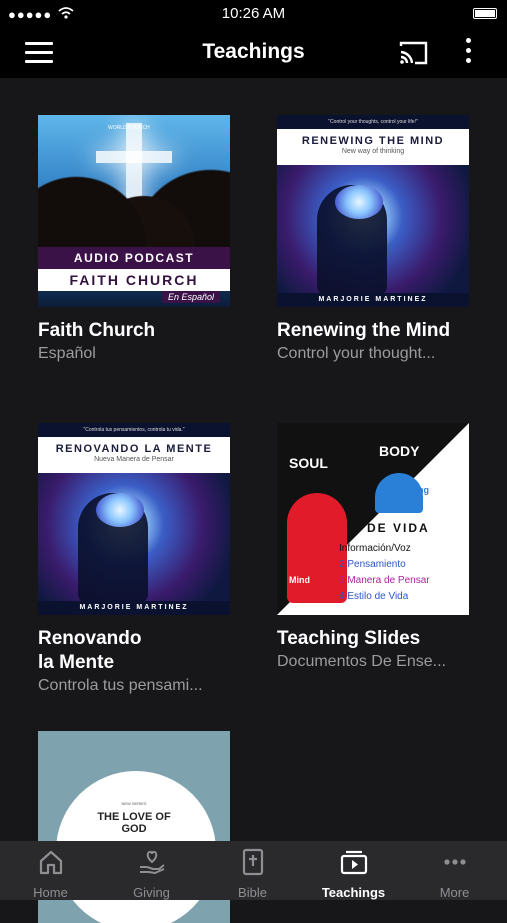  What do you see at coordinates (252, 892) in the screenshot?
I see `tab-label: Bible` at bounding box center [252, 892].